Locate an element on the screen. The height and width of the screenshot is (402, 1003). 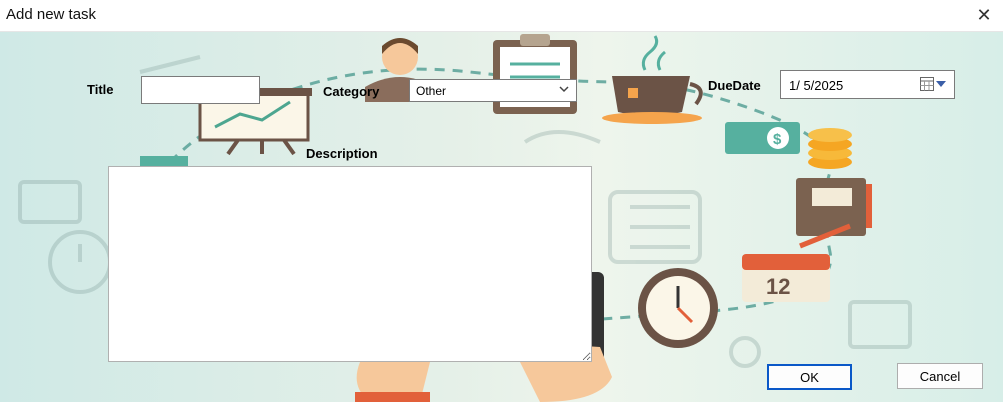
window-title: Add new task is located at coordinates (51, 14).